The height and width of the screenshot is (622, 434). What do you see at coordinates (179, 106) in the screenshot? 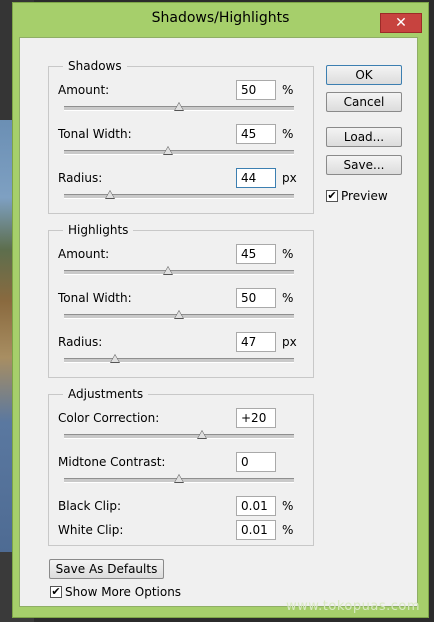
I see `shadows-amount-slider-thumb` at bounding box center [179, 106].